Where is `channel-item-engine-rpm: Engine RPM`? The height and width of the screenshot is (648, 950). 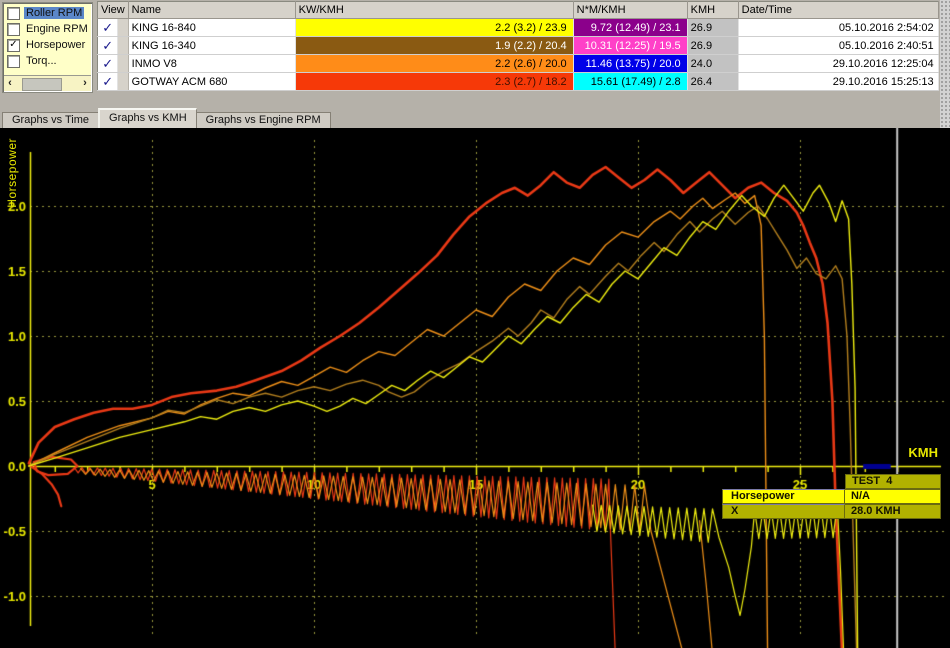
channel-item-engine-rpm: Engine RPM is located at coordinates (47, 29).